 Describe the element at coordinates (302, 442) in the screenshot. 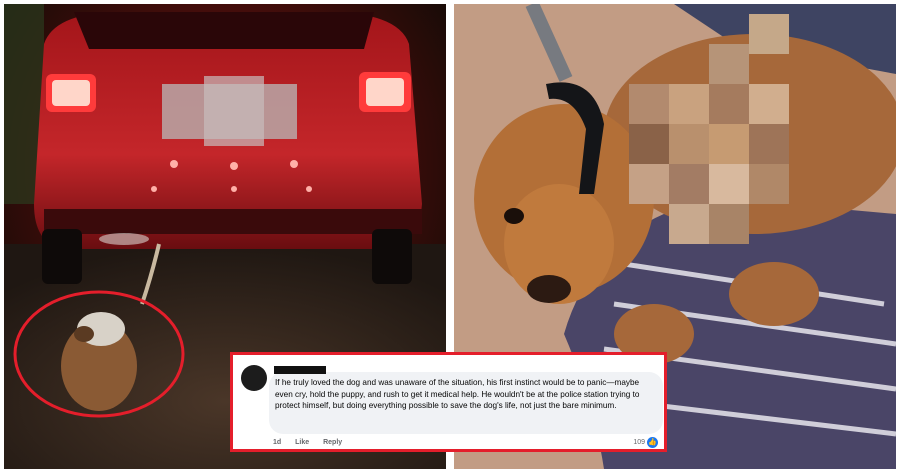

I see `like-link: Like` at that location.